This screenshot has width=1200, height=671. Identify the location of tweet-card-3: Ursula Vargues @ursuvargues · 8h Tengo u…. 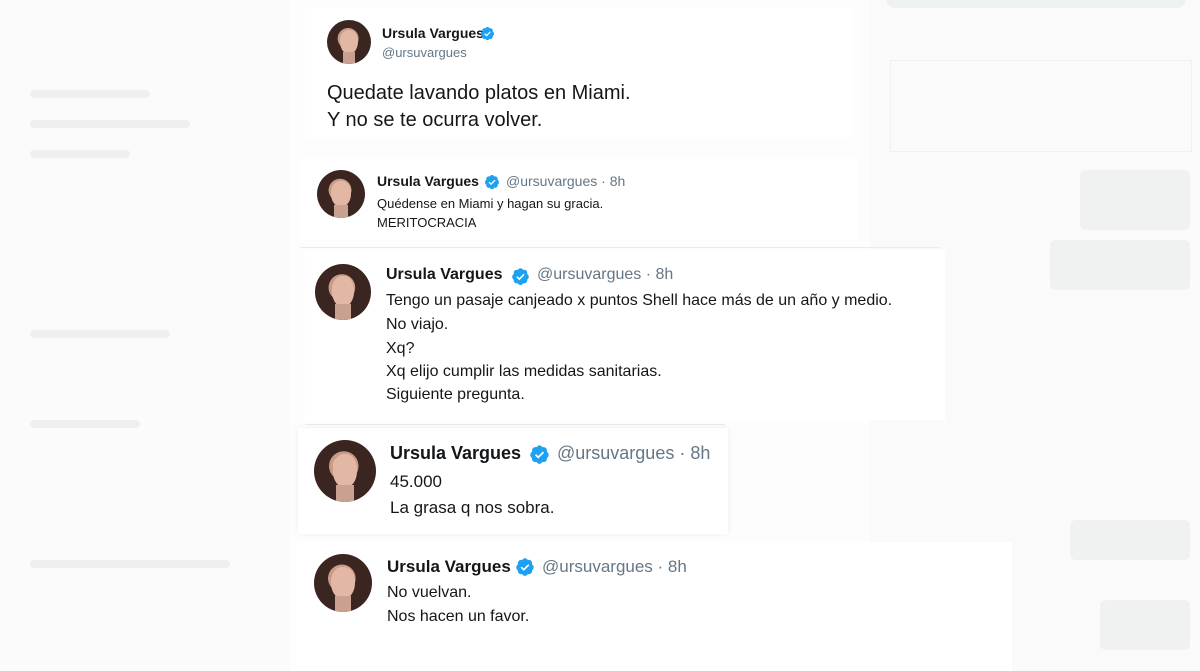
(625, 335).